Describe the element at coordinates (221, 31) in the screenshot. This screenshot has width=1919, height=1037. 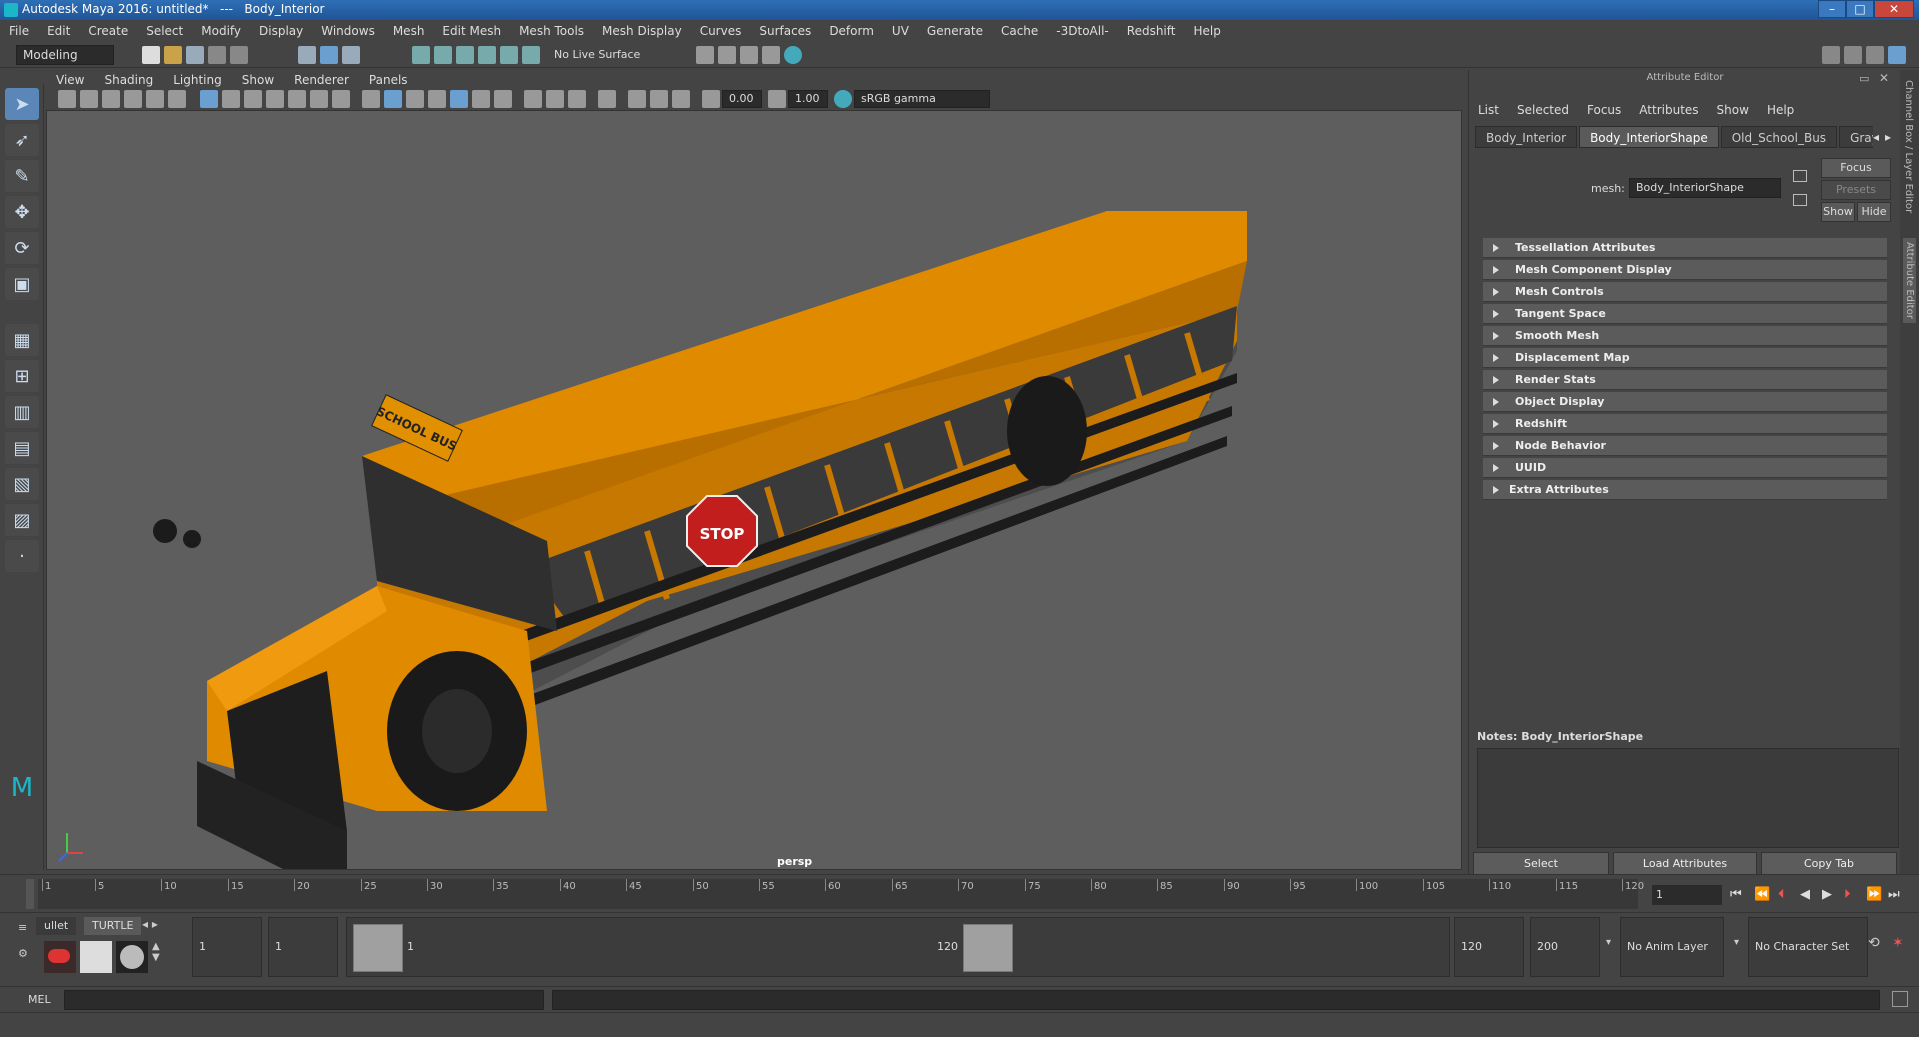
I see `menu-modify: Modify` at that location.